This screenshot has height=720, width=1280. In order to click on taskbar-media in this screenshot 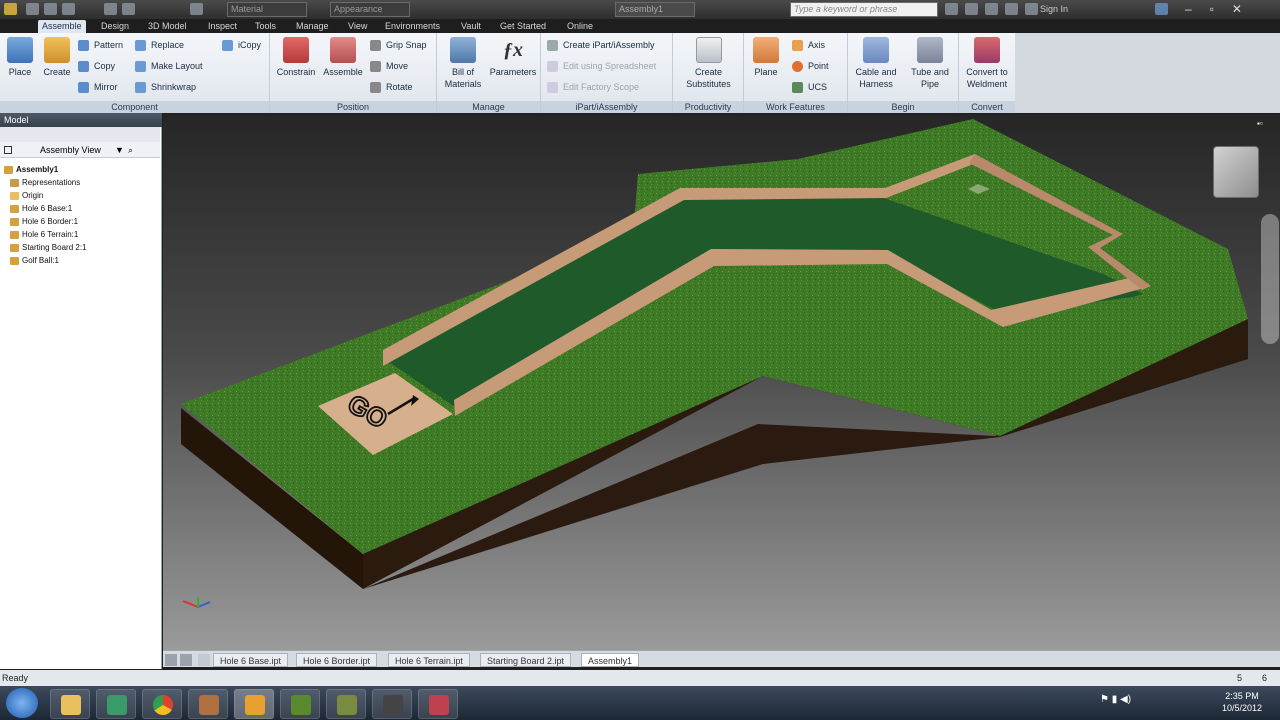, I will do `click(116, 704)`.